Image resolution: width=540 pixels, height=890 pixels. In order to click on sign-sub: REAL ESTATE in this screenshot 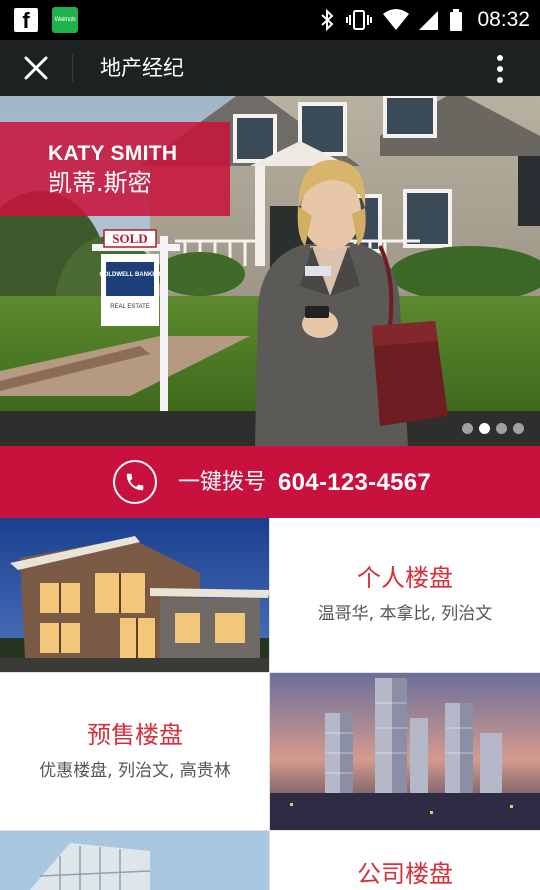, I will do `click(130, 307)`.